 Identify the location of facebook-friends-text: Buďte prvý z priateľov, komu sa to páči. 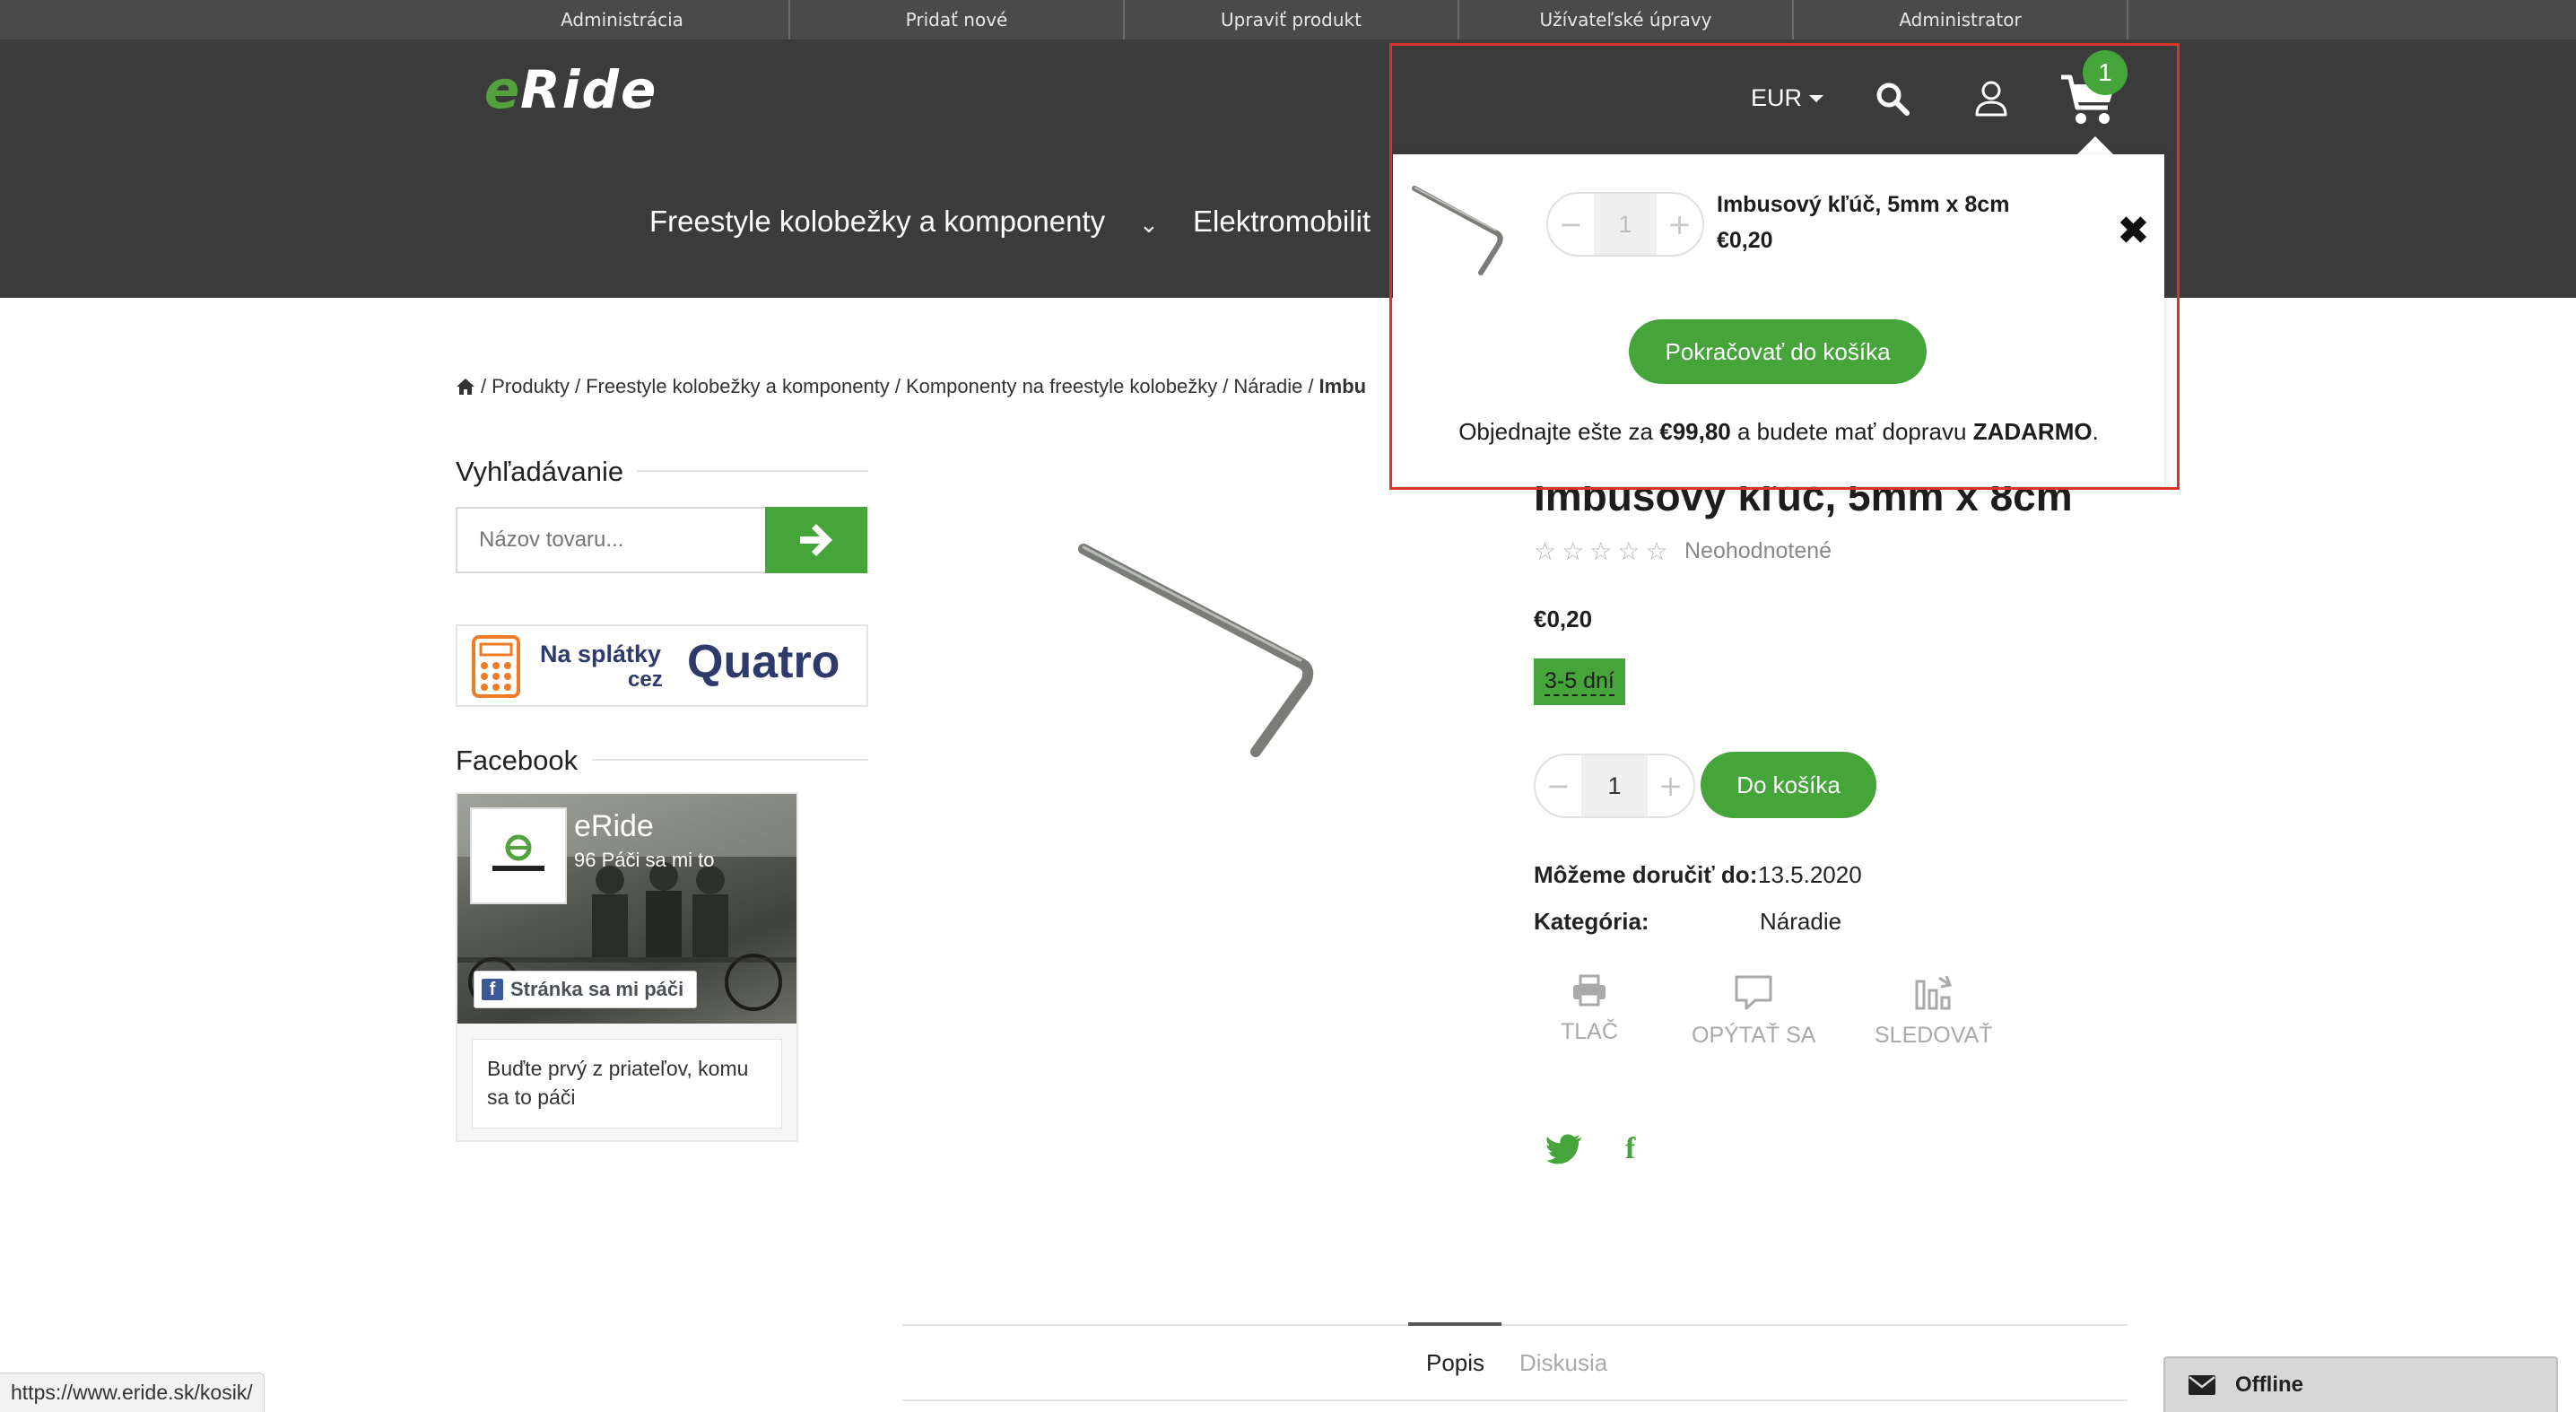
(627, 1084).